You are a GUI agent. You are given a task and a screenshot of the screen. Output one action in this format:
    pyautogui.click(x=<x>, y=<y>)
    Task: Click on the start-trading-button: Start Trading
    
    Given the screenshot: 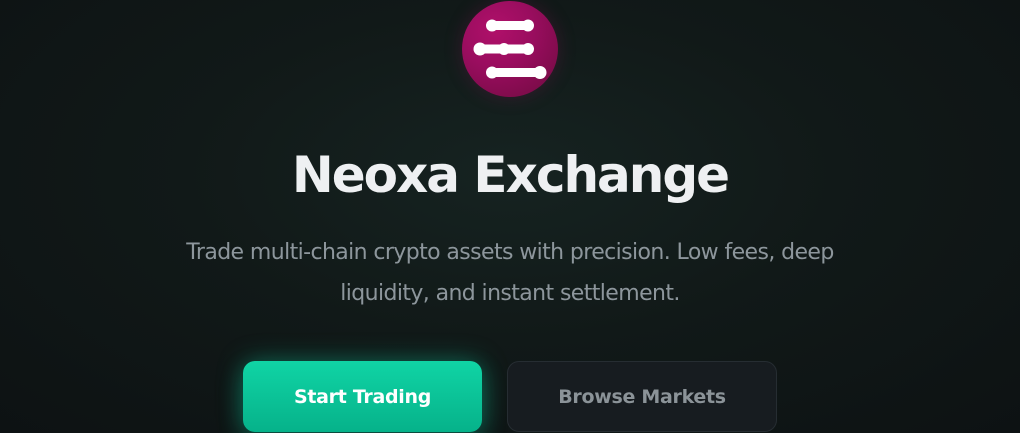 What is the action you would take?
    pyautogui.click(x=362, y=396)
    